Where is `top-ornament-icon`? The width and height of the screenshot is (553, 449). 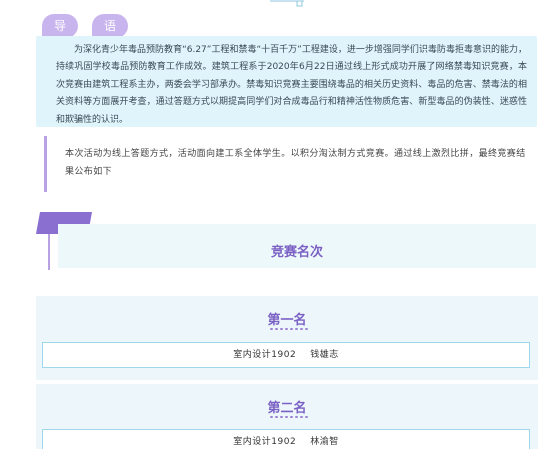
top-ornament-icon is located at coordinates (287, 3).